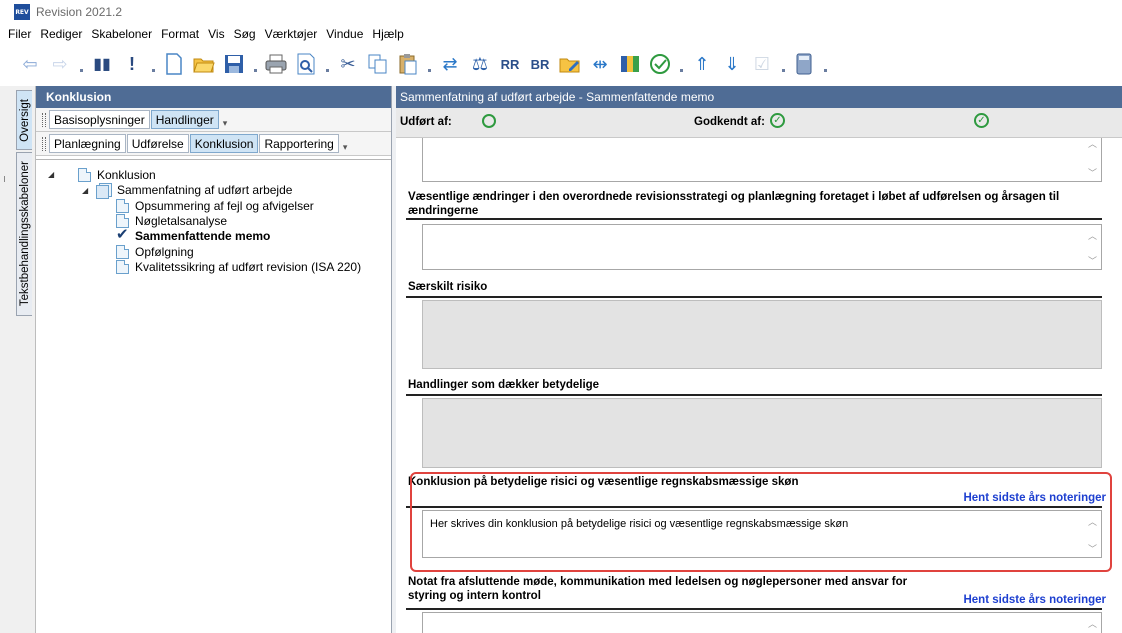 The width and height of the screenshot is (1122, 633). What do you see at coordinates (122, 234) in the screenshot?
I see `checkmark-icon: ✔` at bounding box center [122, 234].